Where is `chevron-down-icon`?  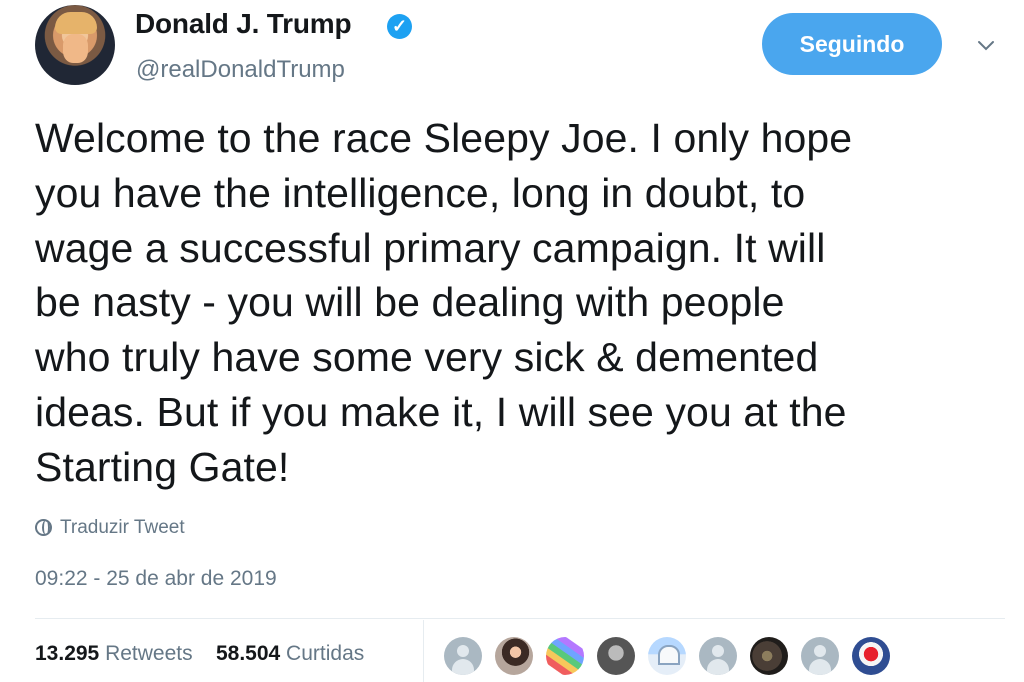 chevron-down-icon is located at coordinates (986, 45).